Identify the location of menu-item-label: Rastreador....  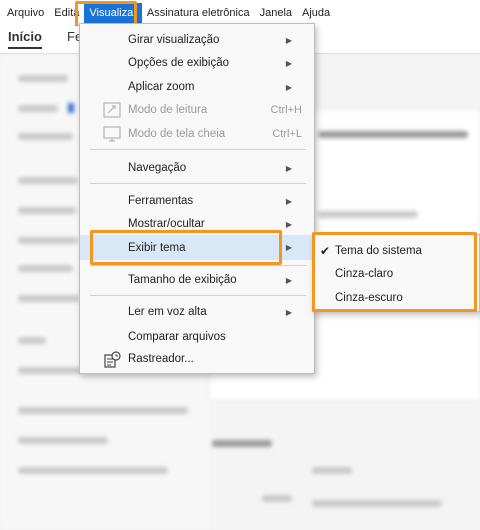
(161, 359).